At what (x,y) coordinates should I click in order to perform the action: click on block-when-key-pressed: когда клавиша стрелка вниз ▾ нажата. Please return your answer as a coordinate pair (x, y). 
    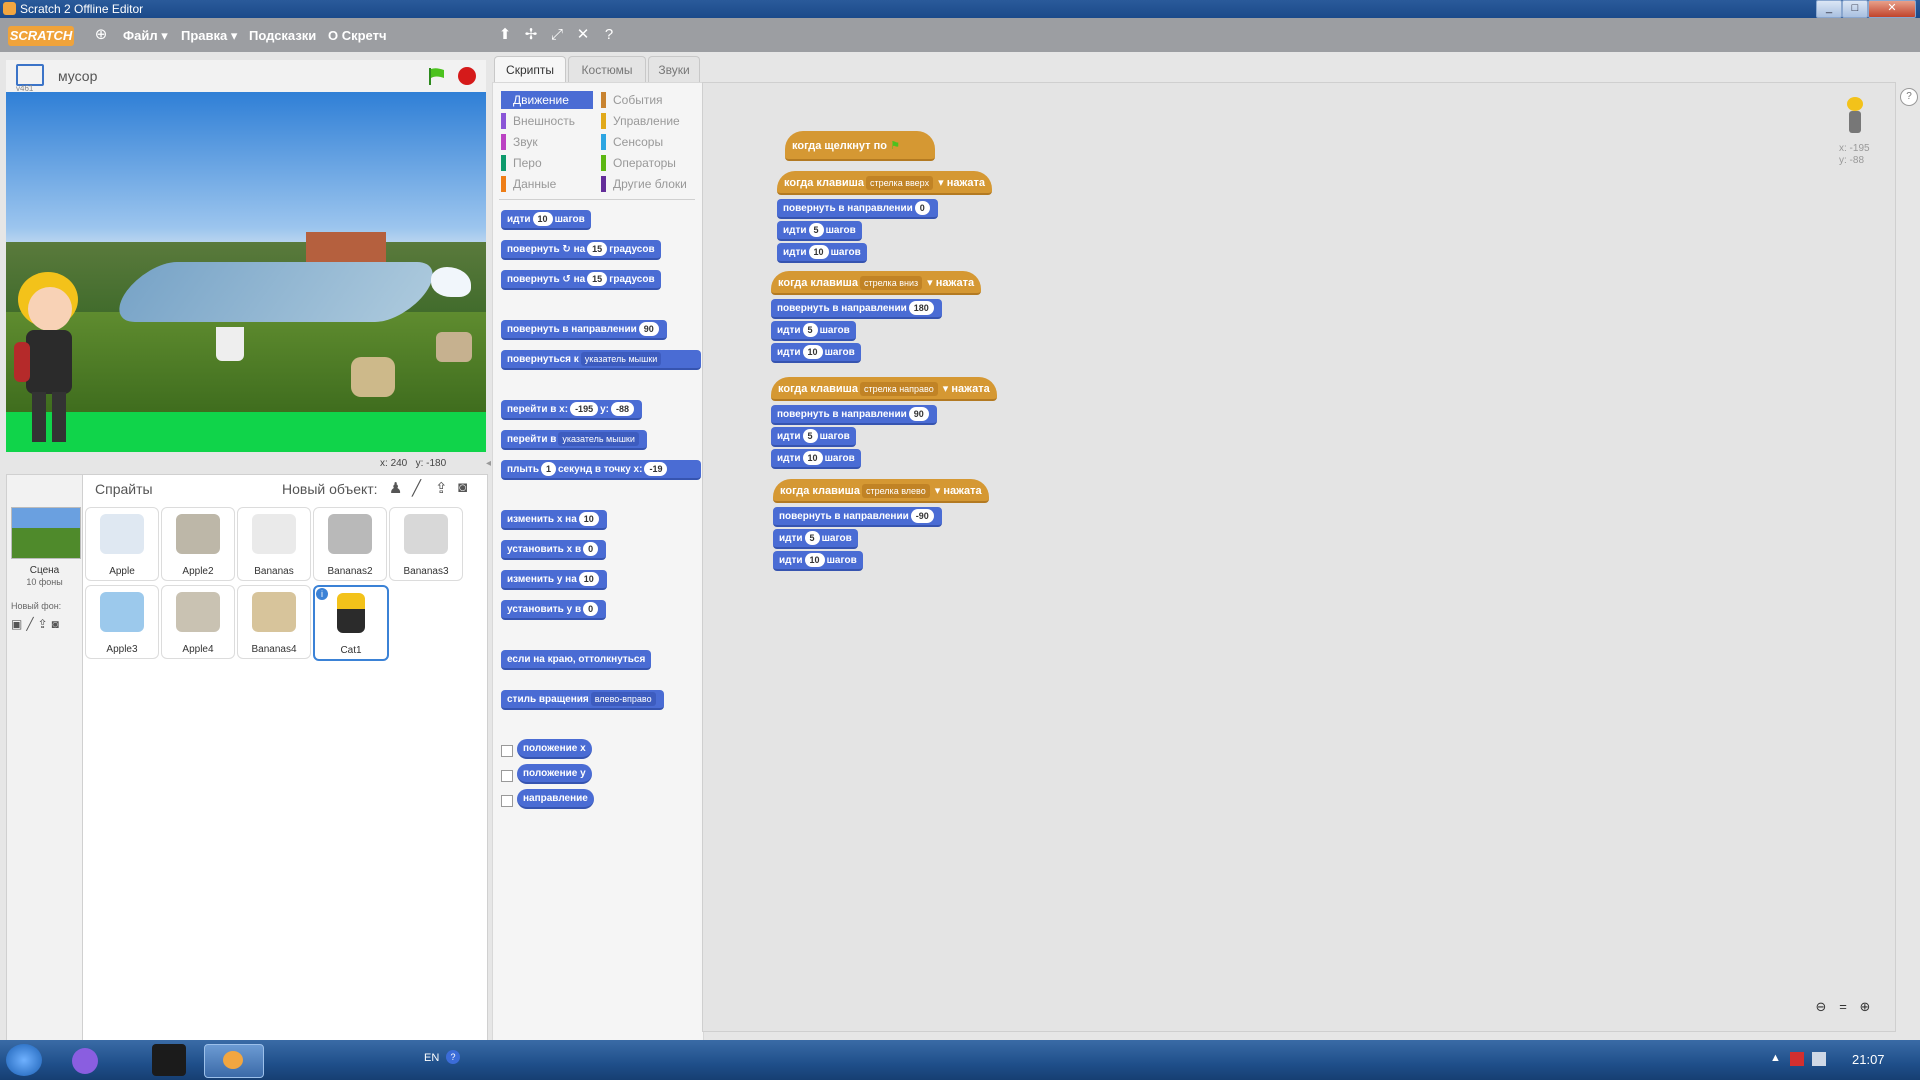
    Looking at the image, I should click on (876, 283).